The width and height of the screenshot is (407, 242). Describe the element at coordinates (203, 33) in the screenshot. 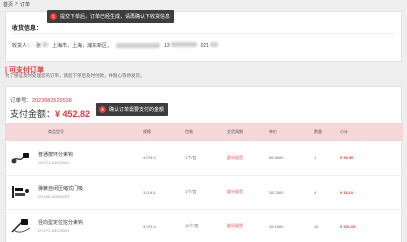

I see `divider` at that location.